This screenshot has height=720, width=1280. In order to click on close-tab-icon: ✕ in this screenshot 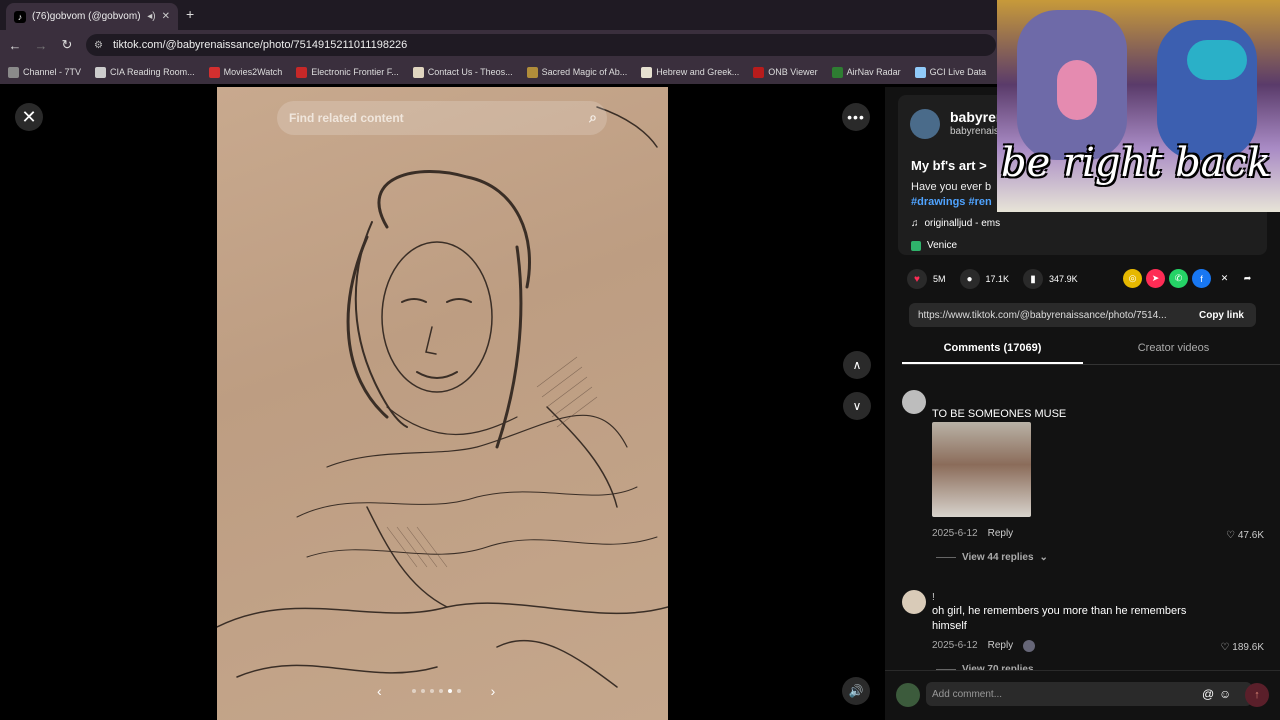, I will do `click(166, 16)`.